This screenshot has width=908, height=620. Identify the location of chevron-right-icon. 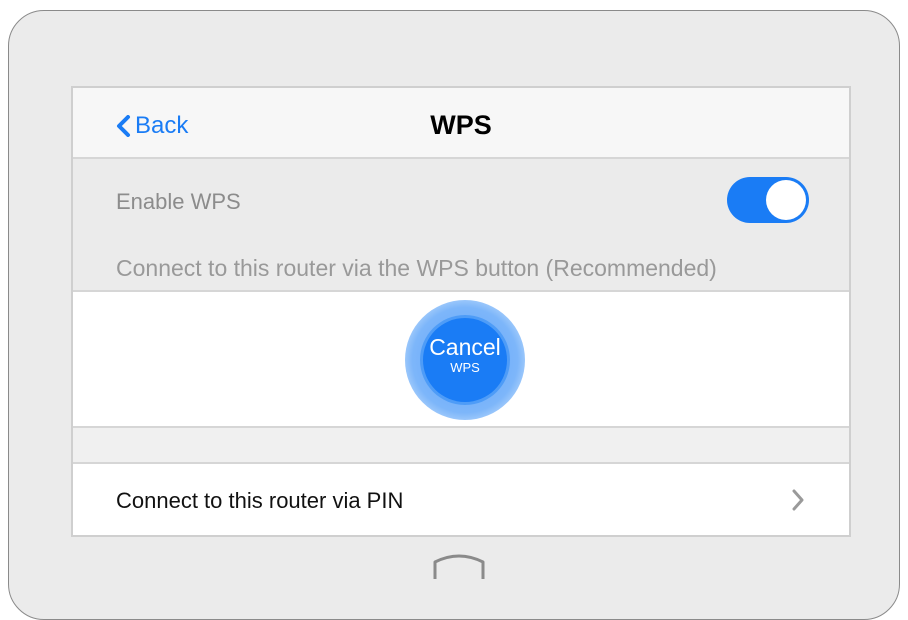
(798, 500).